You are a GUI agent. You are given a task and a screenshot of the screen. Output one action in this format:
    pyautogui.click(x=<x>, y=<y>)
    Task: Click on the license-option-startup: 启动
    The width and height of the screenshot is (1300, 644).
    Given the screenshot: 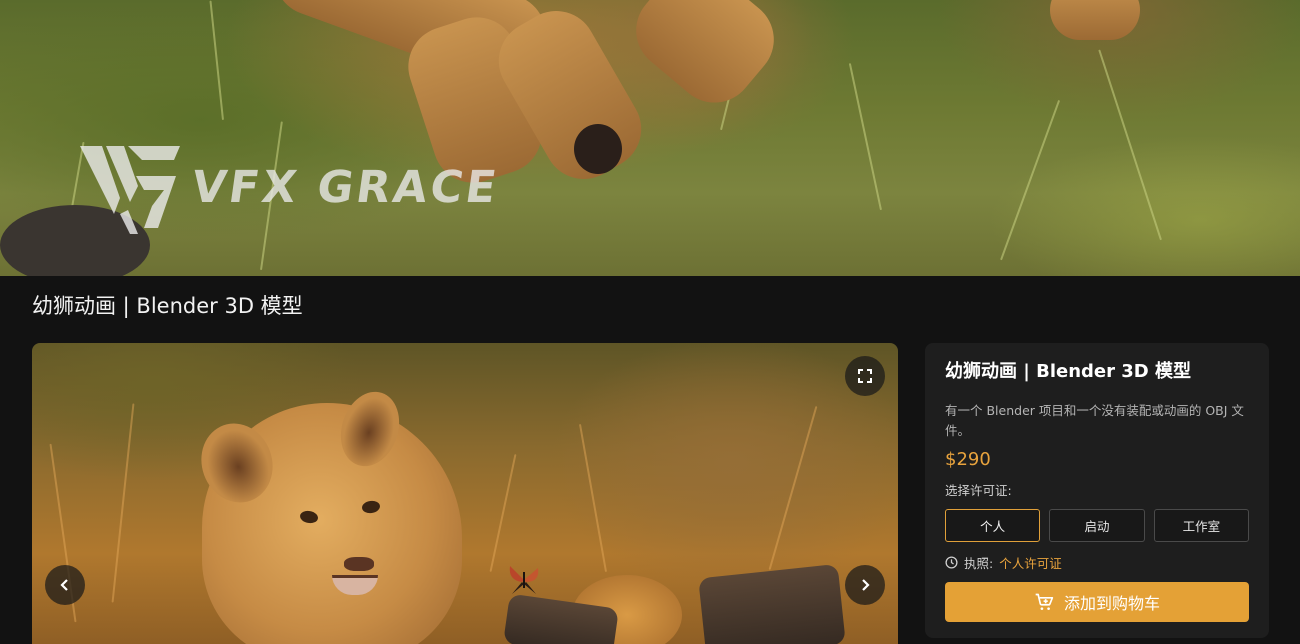 What is the action you would take?
    pyautogui.click(x=1097, y=525)
    